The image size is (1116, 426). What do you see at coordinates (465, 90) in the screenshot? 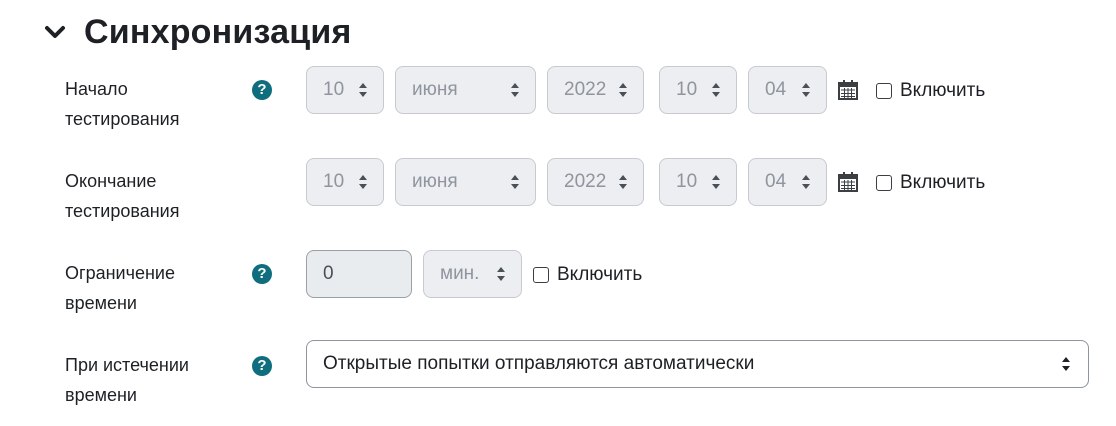
I see `open-month-select: июня` at bounding box center [465, 90].